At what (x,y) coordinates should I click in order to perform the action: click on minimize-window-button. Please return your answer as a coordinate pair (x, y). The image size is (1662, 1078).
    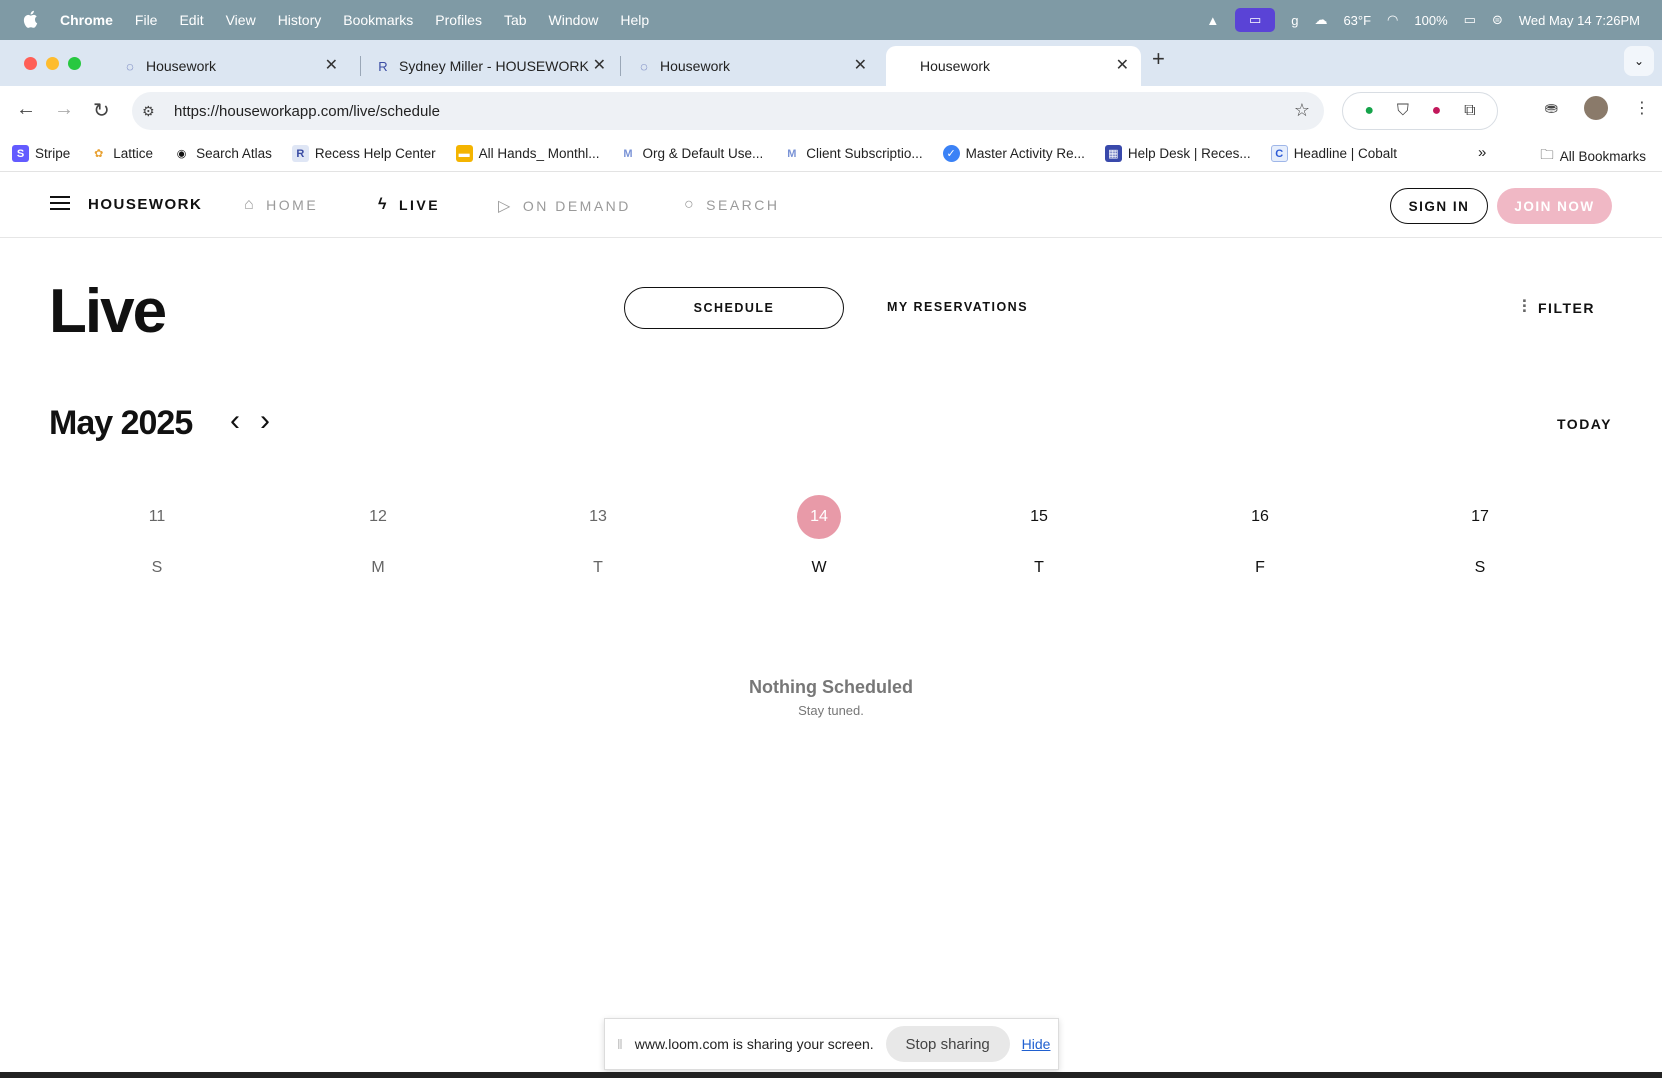
    Looking at the image, I should click on (52, 63).